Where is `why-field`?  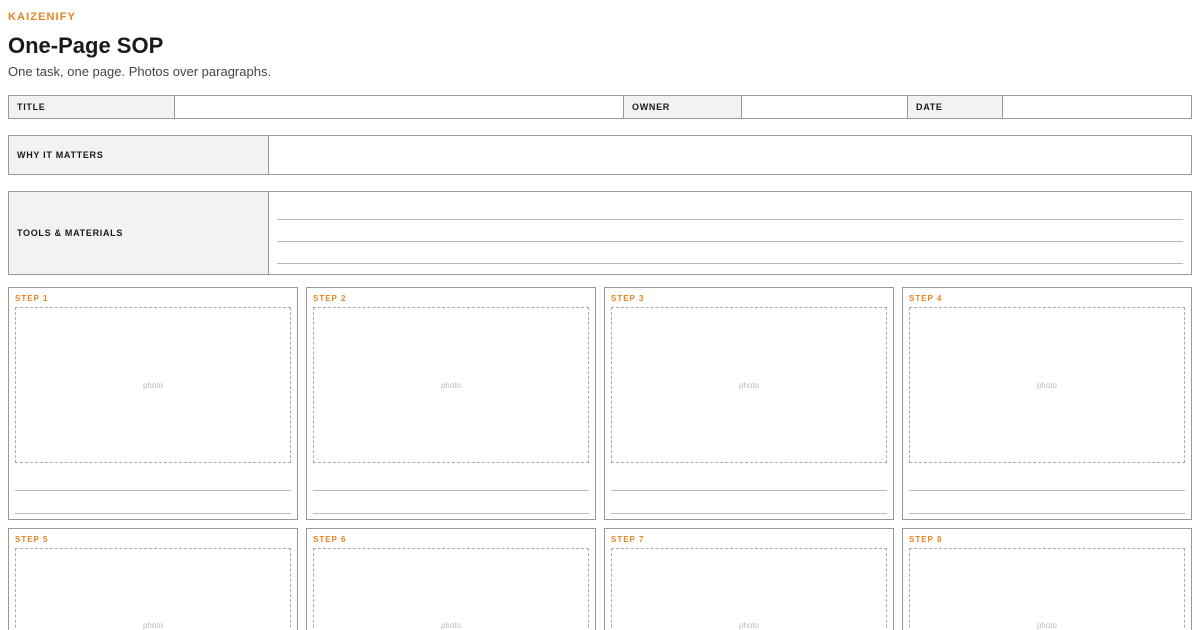
why-field is located at coordinates (730, 155).